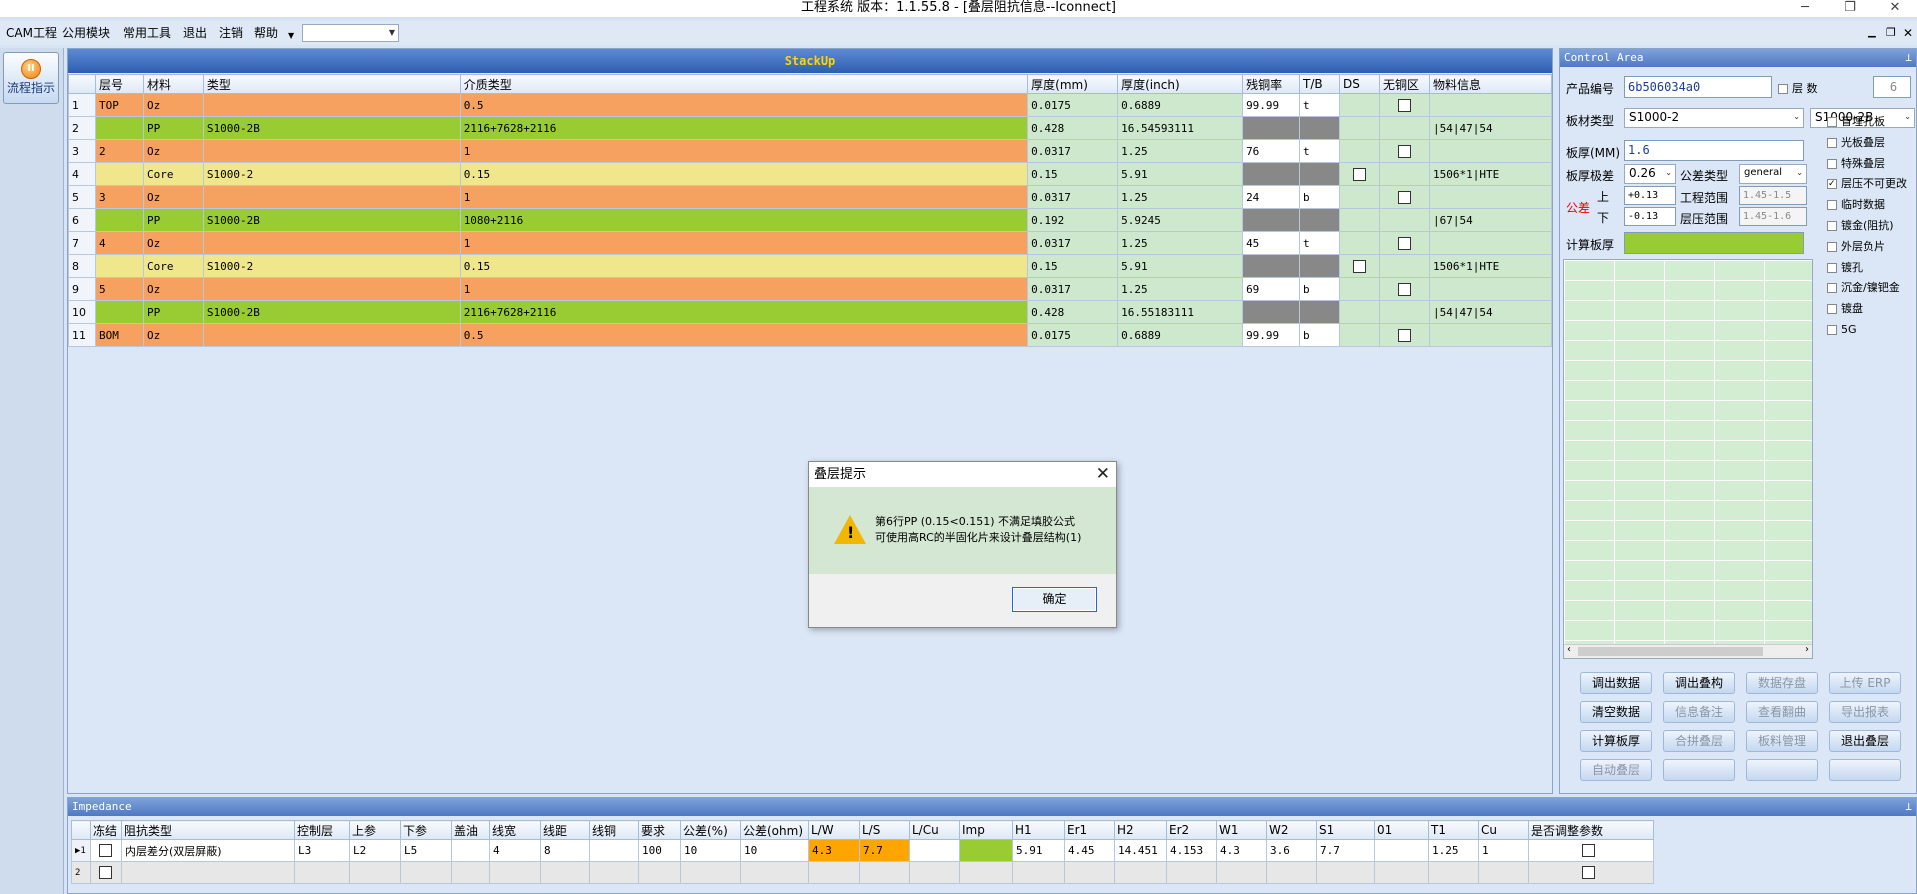  Describe the element at coordinates (1359, 266) in the screenshot. I see `ds-checkbox` at that location.